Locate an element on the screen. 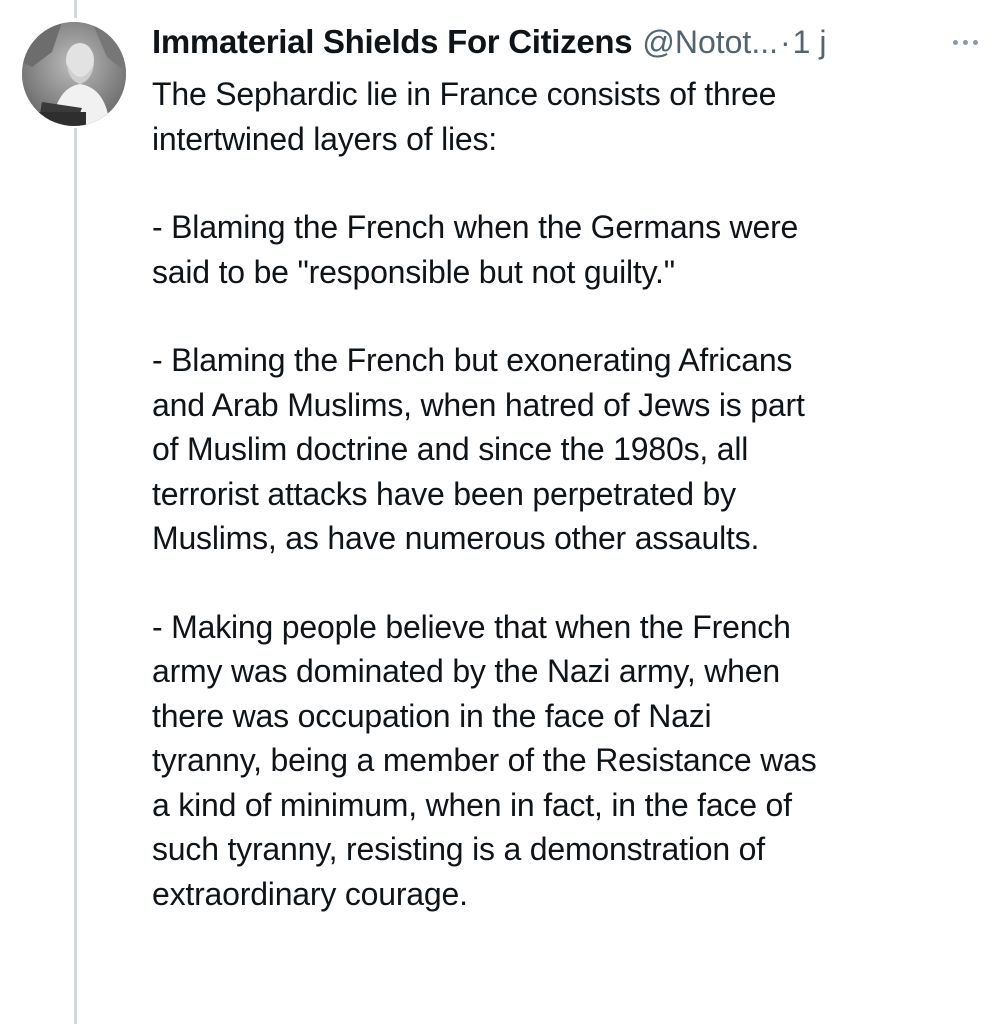 This screenshot has width=1001, height=1024. text-line: intertwined layers of lies: is located at coordinates (324, 138).